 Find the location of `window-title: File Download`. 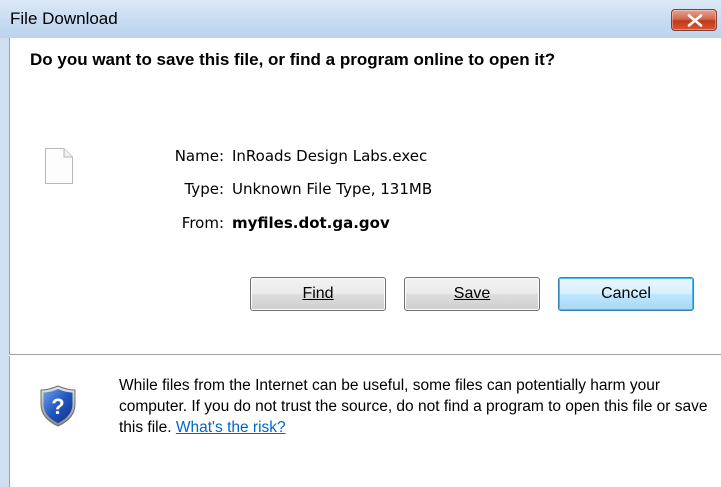

window-title: File Download is located at coordinates (64, 18).